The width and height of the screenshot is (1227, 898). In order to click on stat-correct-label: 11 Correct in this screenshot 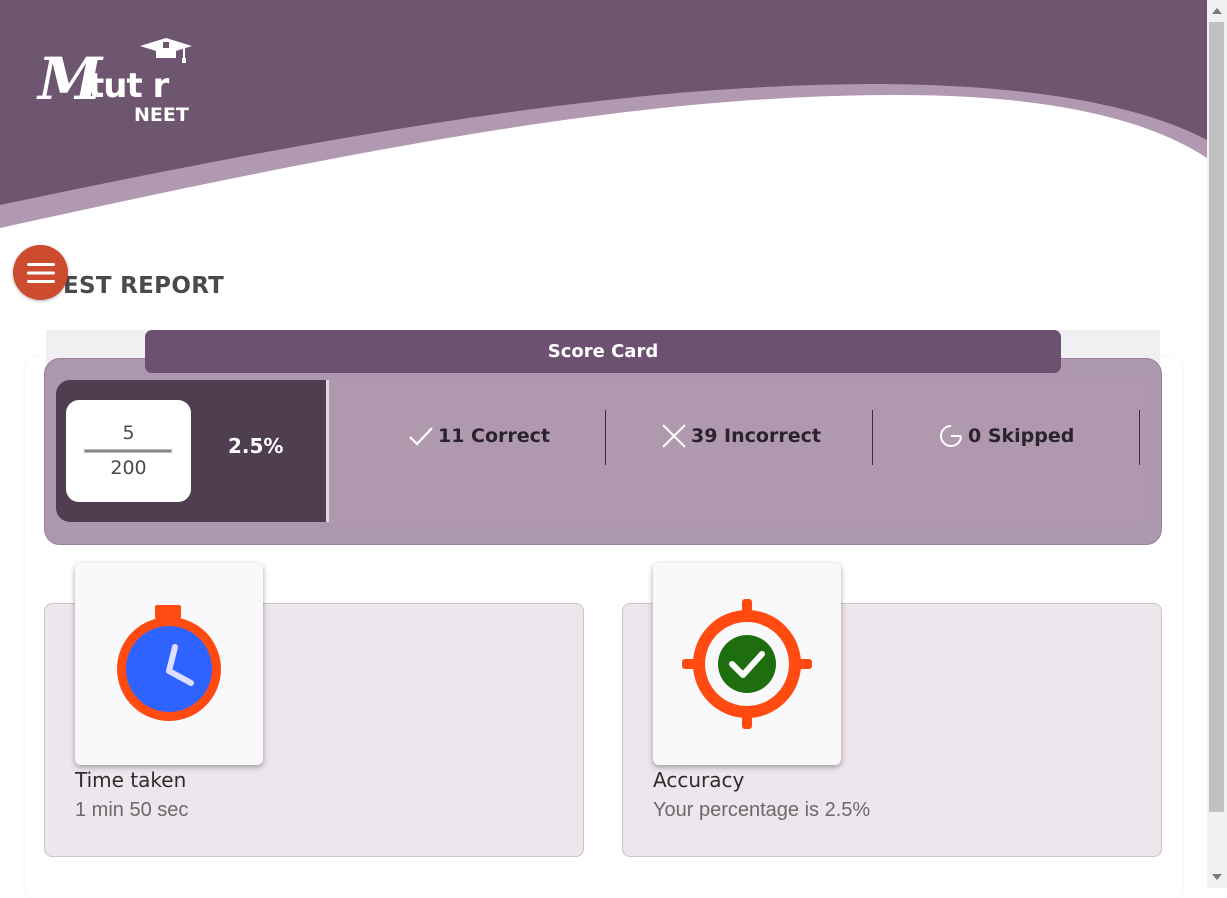, I will do `click(494, 436)`.